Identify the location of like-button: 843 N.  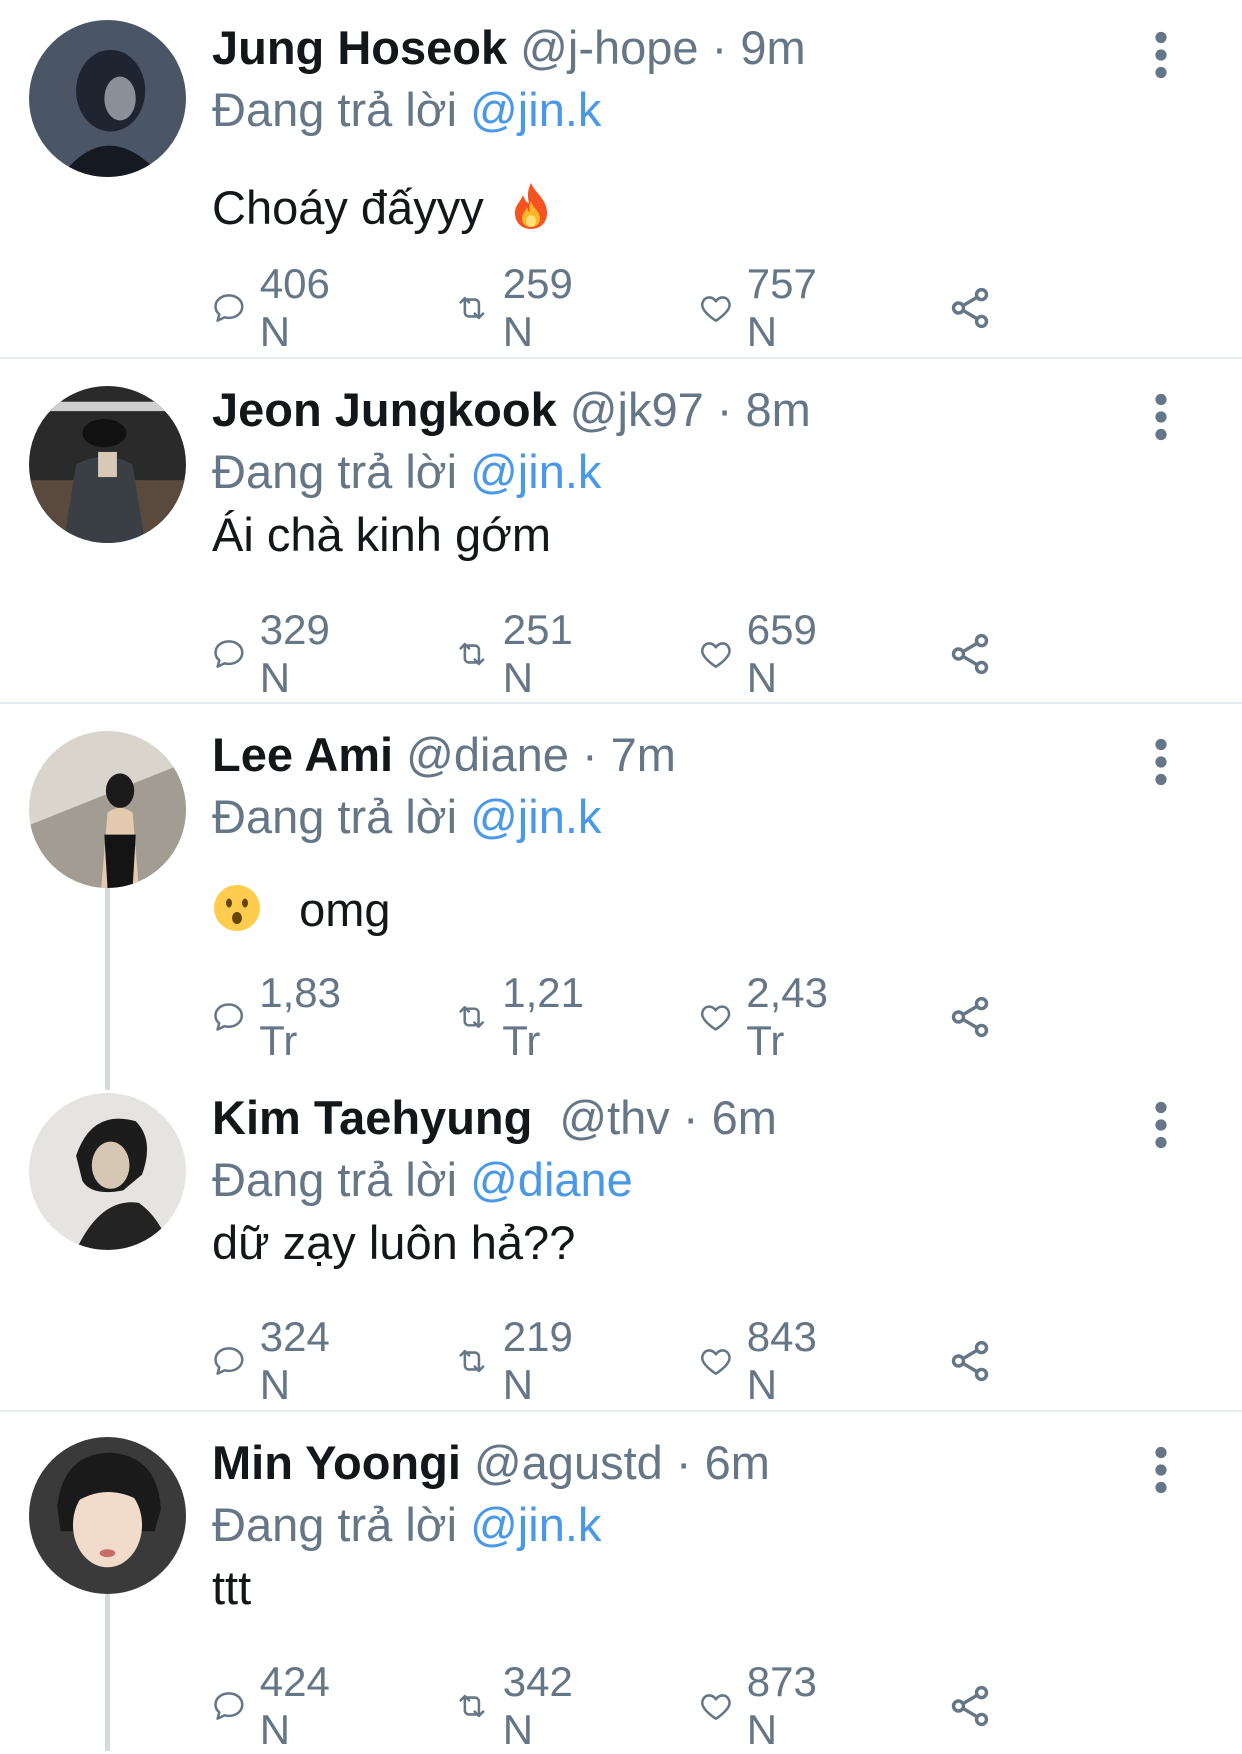
(764, 1360).